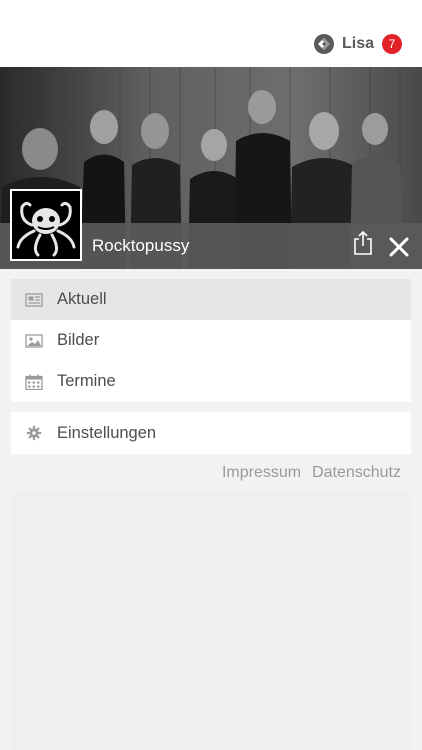 The width and height of the screenshot is (422, 750). Describe the element at coordinates (78, 340) in the screenshot. I see `menu-item-label: Bilder` at that location.